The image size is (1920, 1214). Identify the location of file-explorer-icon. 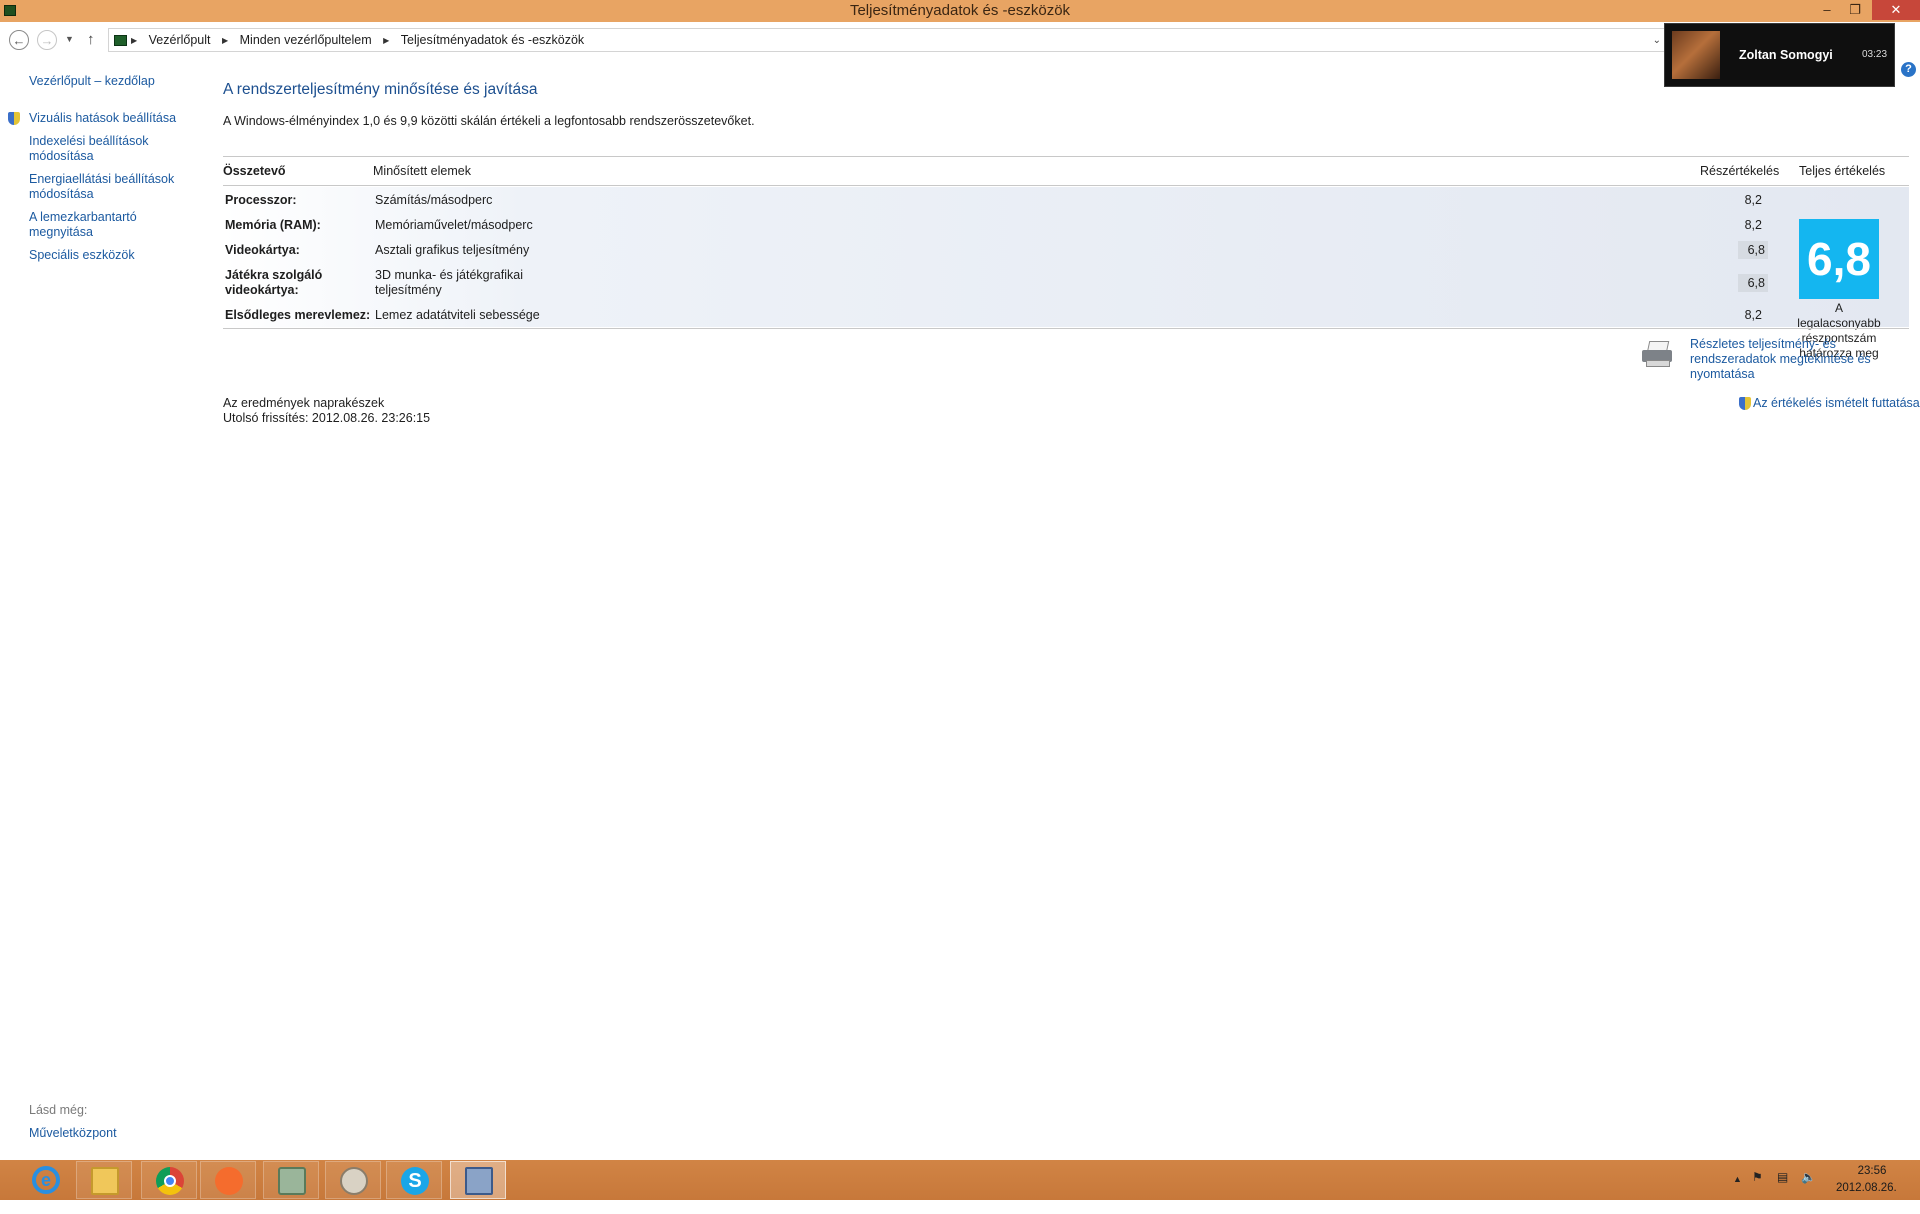
(105, 1181).